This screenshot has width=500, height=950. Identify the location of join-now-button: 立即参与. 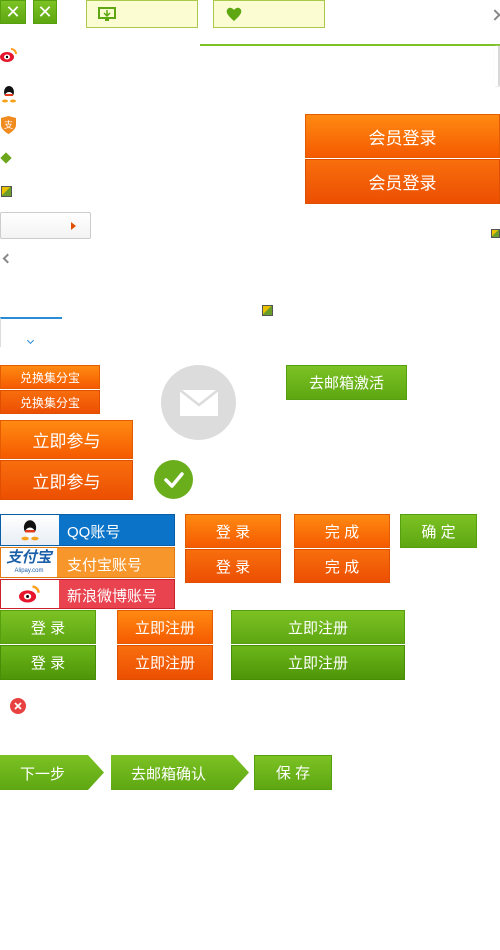
(66, 439).